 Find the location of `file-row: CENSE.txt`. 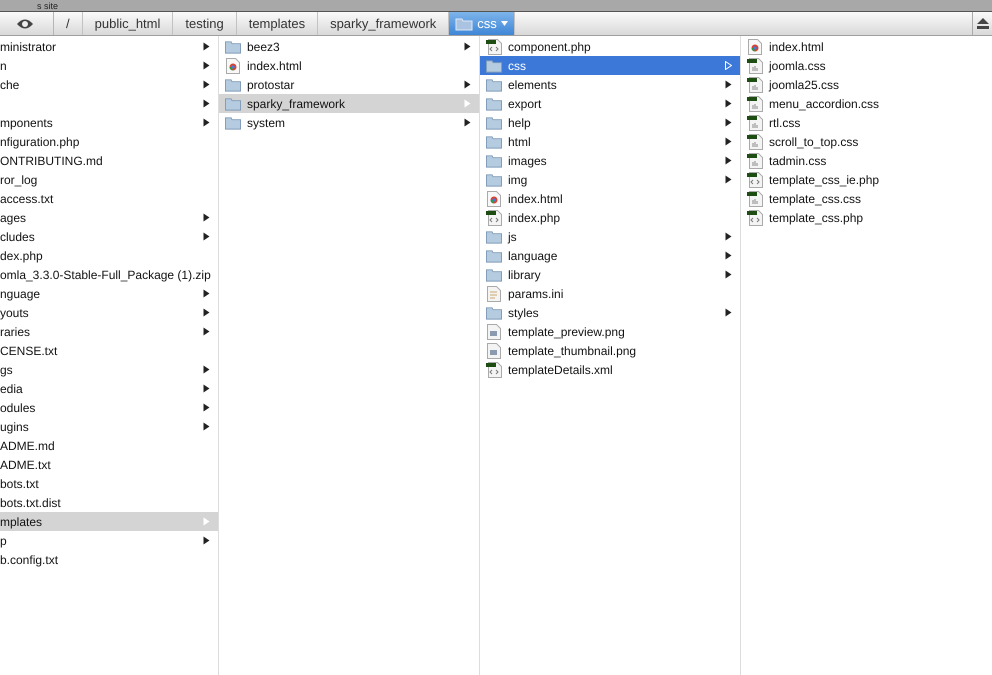

file-row: CENSE.txt is located at coordinates (109, 350).